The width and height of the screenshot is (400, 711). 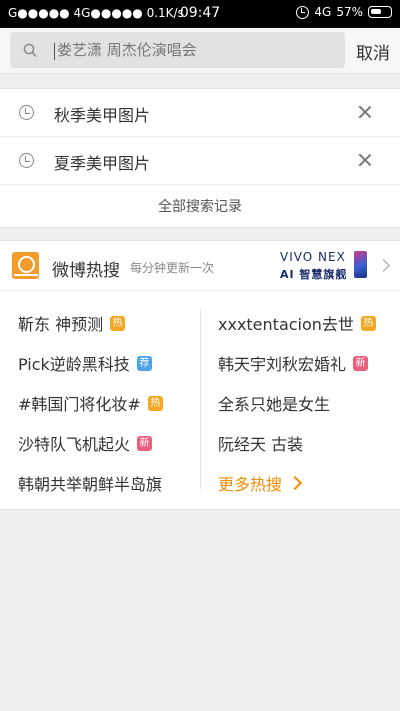 What do you see at coordinates (200, 14) in the screenshot?
I see `status-bar: G●●●●● 4G●●●●● 0.1K/s 09:47 4G 57%` at bounding box center [200, 14].